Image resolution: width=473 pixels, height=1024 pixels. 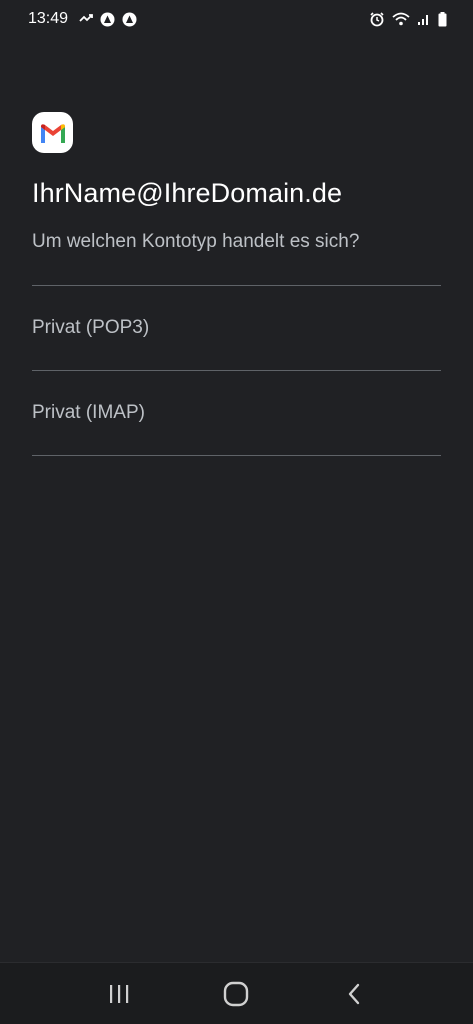 I want to click on account-type-question: Um welchen Kontotyp handelt es sich?, so click(x=196, y=241).